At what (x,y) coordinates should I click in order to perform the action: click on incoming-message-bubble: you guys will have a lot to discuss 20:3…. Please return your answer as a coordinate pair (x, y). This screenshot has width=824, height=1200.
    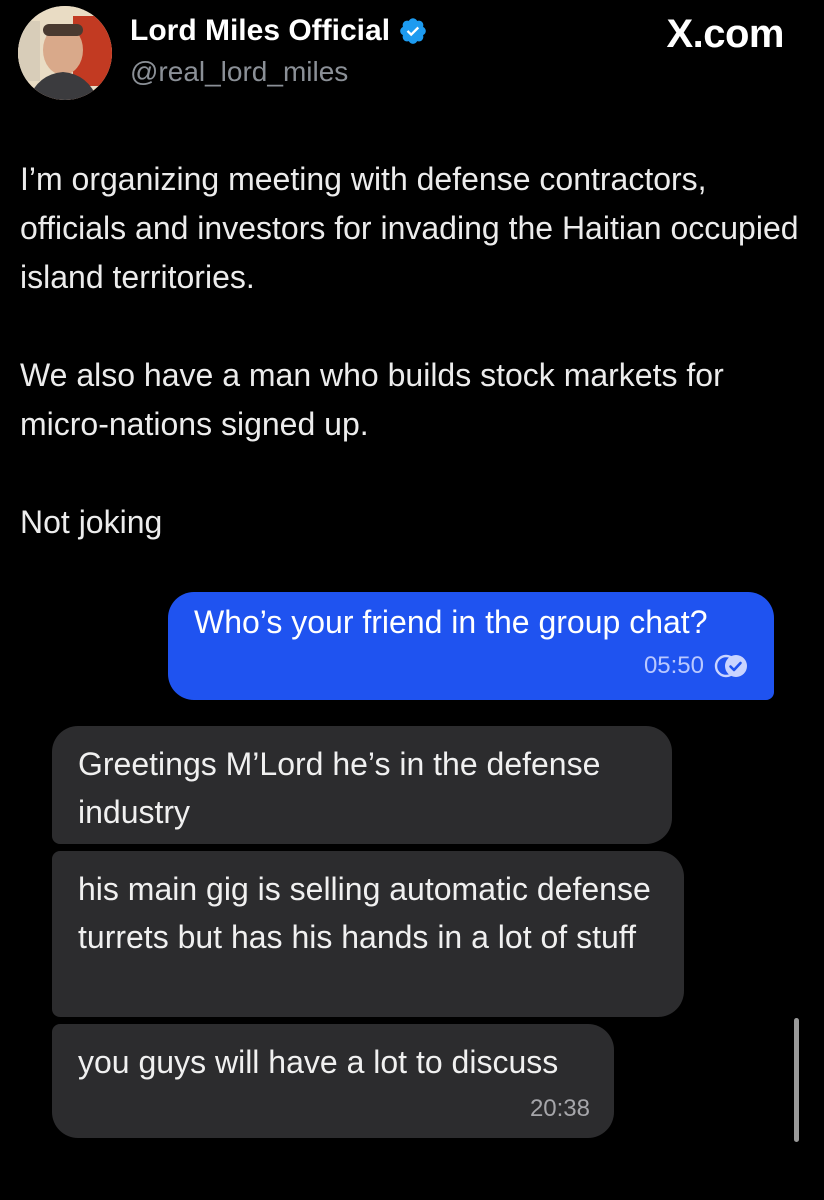
    Looking at the image, I should click on (333, 1081).